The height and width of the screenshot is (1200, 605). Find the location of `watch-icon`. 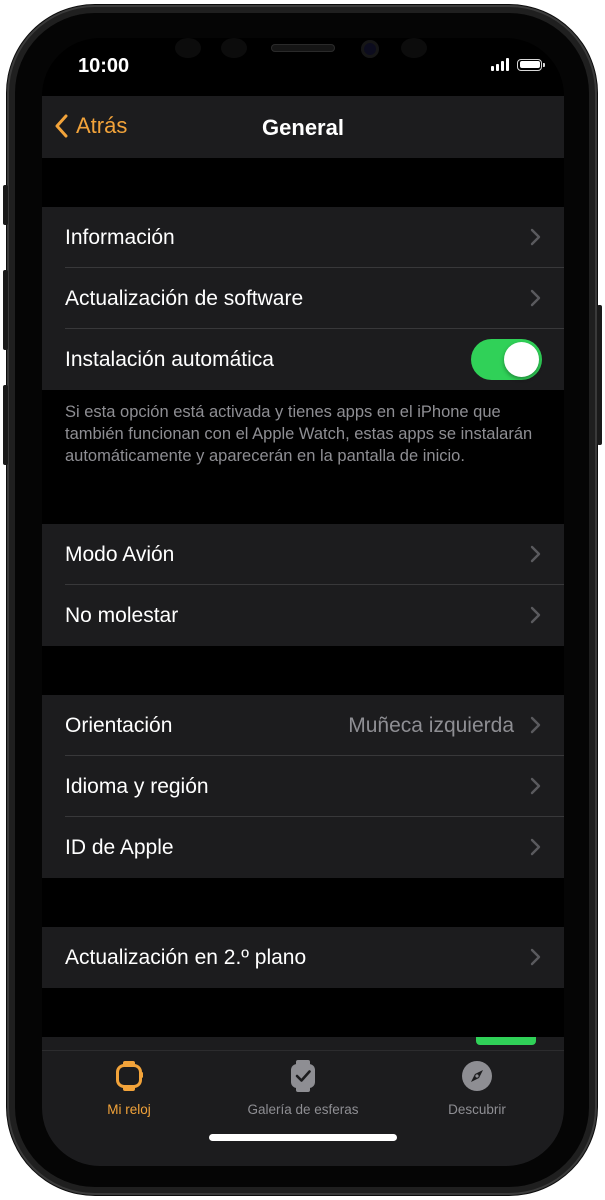

watch-icon is located at coordinates (129, 1076).